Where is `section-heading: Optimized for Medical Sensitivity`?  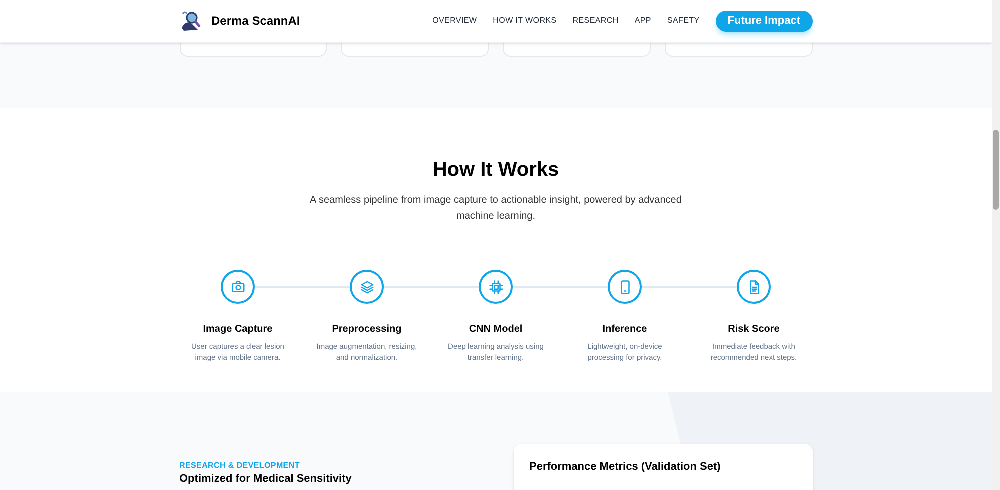 section-heading: Optimized for Medical Sensitivity is located at coordinates (266, 479).